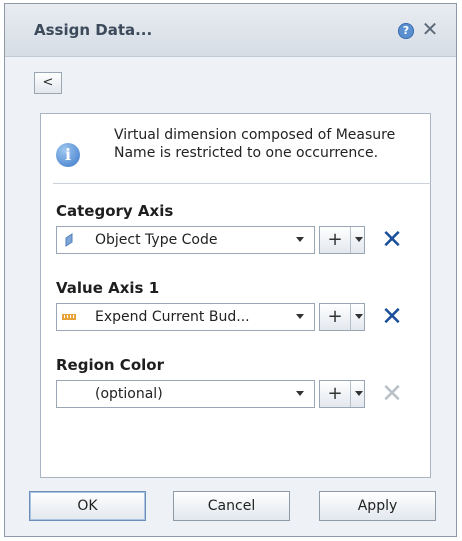 This screenshot has height=541, width=462. What do you see at coordinates (231, 506) in the screenshot?
I see `cancel-button: Cancel` at bounding box center [231, 506].